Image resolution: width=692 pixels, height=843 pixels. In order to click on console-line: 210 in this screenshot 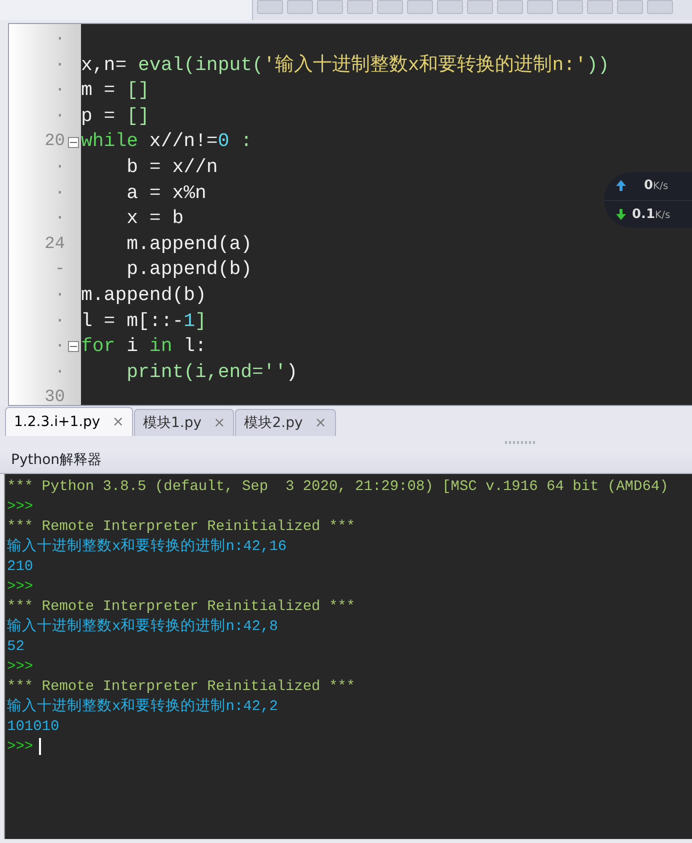, I will do `click(20, 567)`.